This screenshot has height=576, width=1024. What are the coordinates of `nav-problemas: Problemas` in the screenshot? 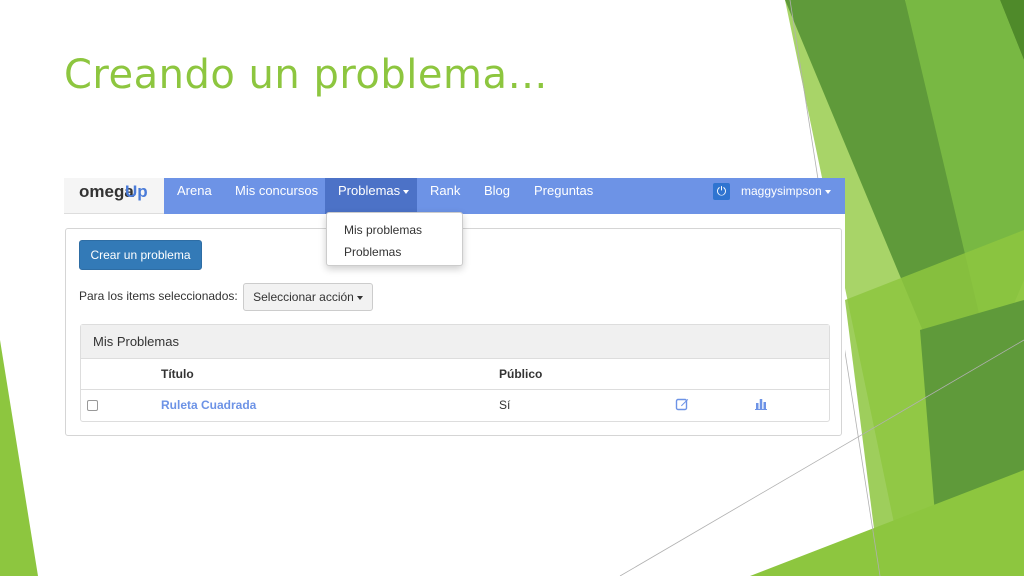 It's located at (371, 196).